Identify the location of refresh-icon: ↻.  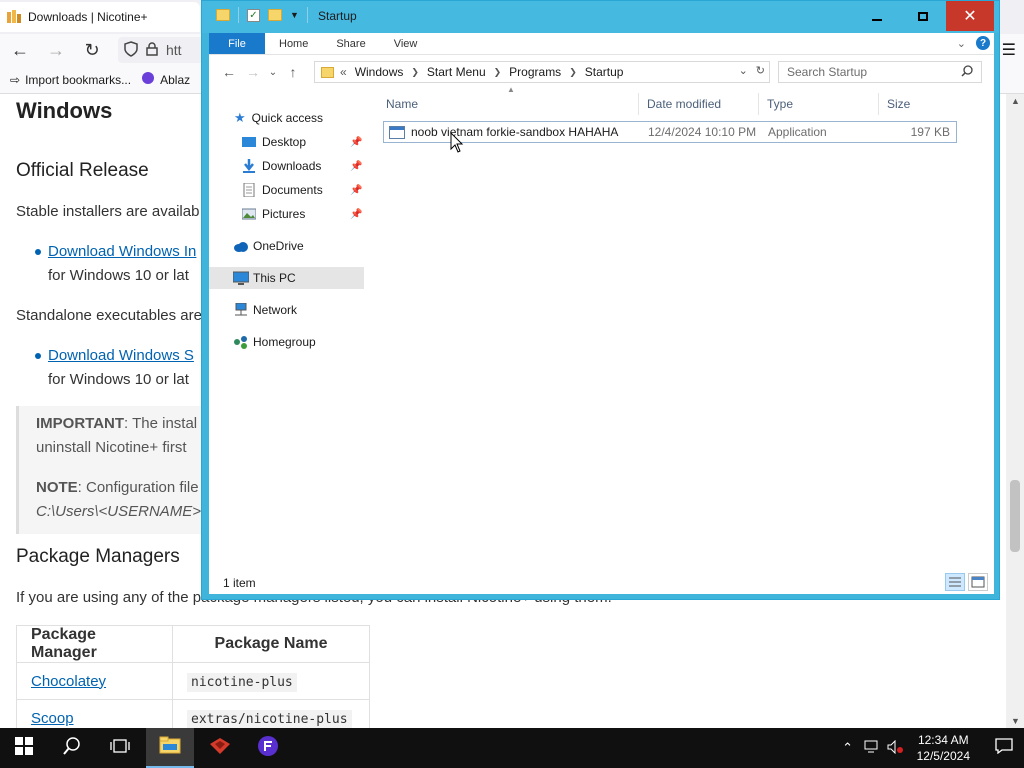
(760, 70).